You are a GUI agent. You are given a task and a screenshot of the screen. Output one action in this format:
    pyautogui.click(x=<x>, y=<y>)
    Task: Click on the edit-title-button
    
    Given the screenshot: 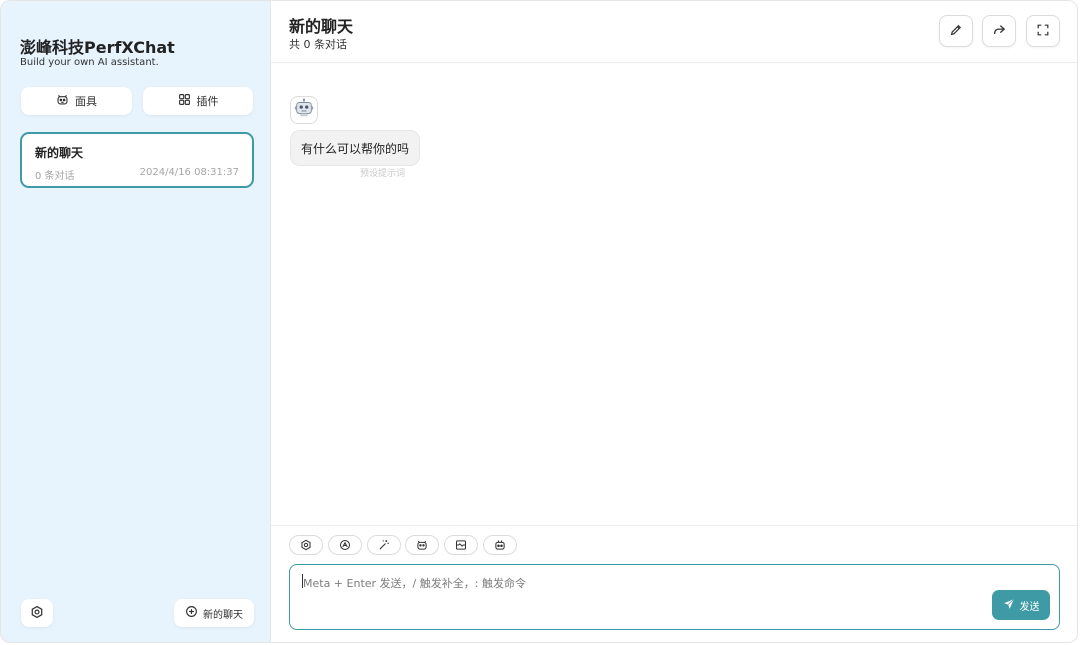 What is the action you would take?
    pyautogui.click(x=956, y=31)
    